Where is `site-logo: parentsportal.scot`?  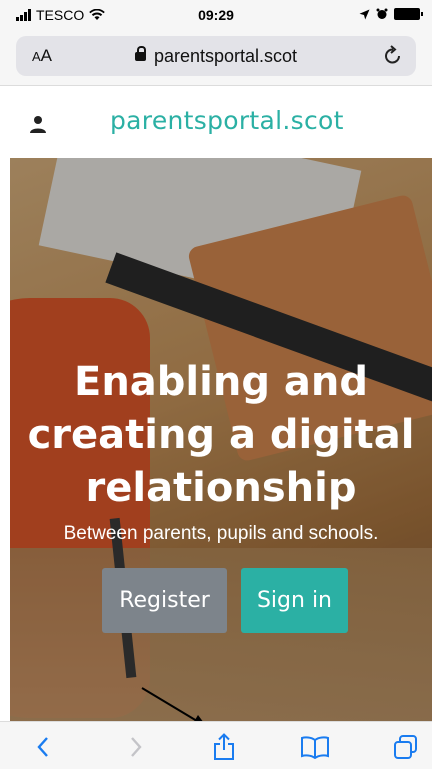 site-logo: parentsportal.scot is located at coordinates (227, 120).